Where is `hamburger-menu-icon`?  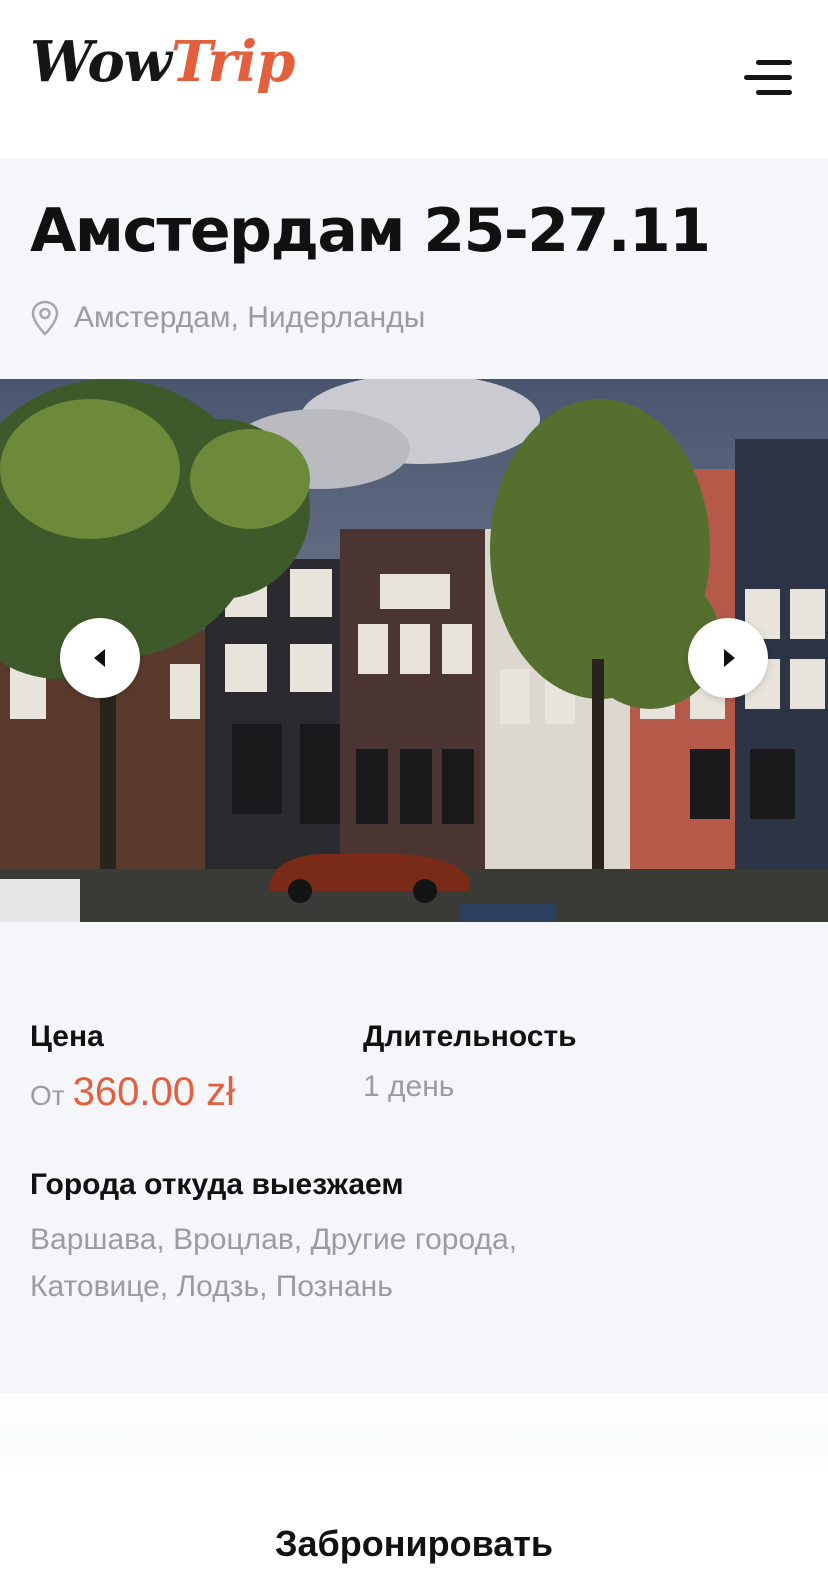 hamburger-menu-icon is located at coordinates (766, 79).